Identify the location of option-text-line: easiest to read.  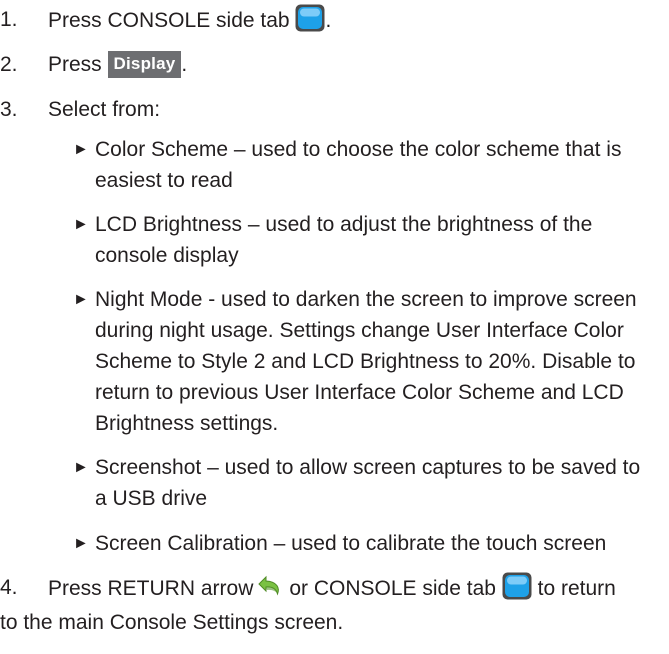
(164, 180).